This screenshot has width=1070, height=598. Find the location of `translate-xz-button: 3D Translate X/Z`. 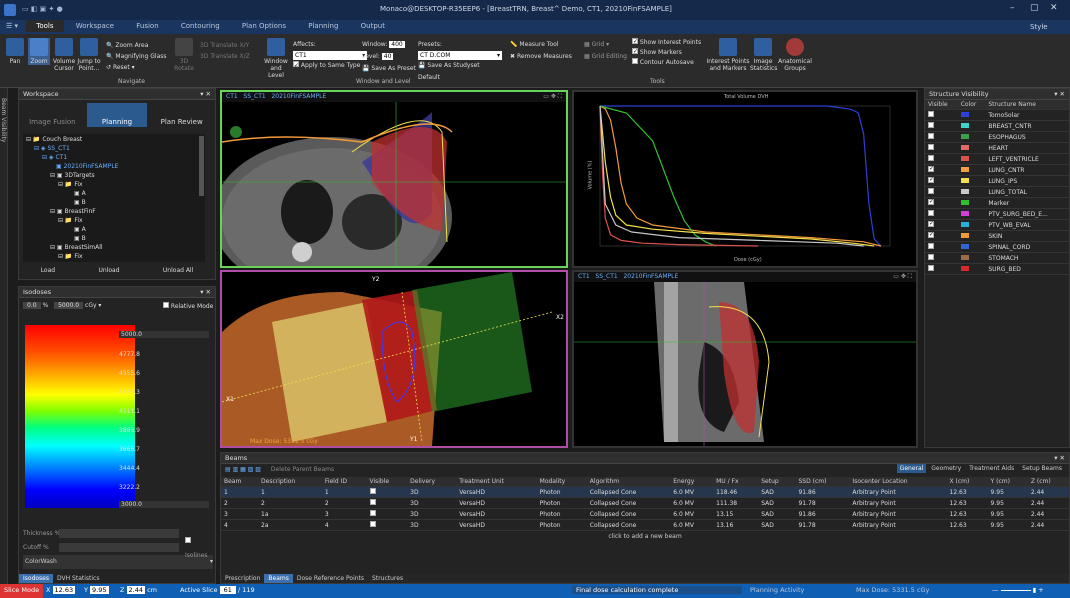

translate-xz-button: 3D Translate X/Z is located at coordinates (230, 56).